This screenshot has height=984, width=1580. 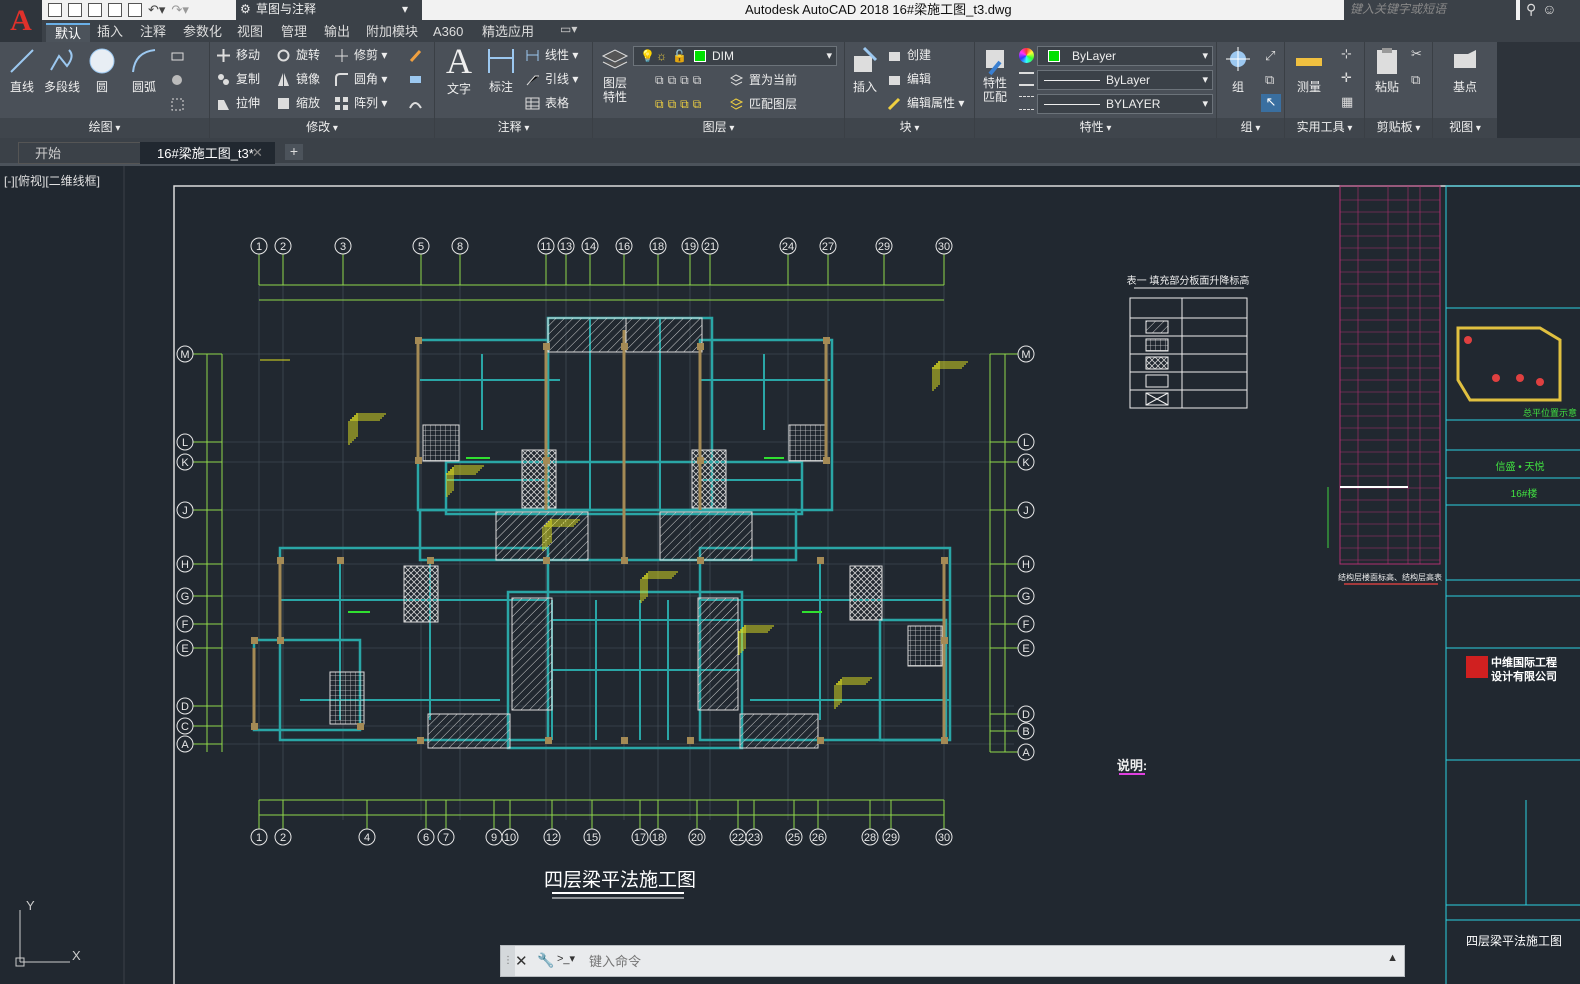 I want to click on draw-panel-label: 绘图, so click(x=104, y=128).